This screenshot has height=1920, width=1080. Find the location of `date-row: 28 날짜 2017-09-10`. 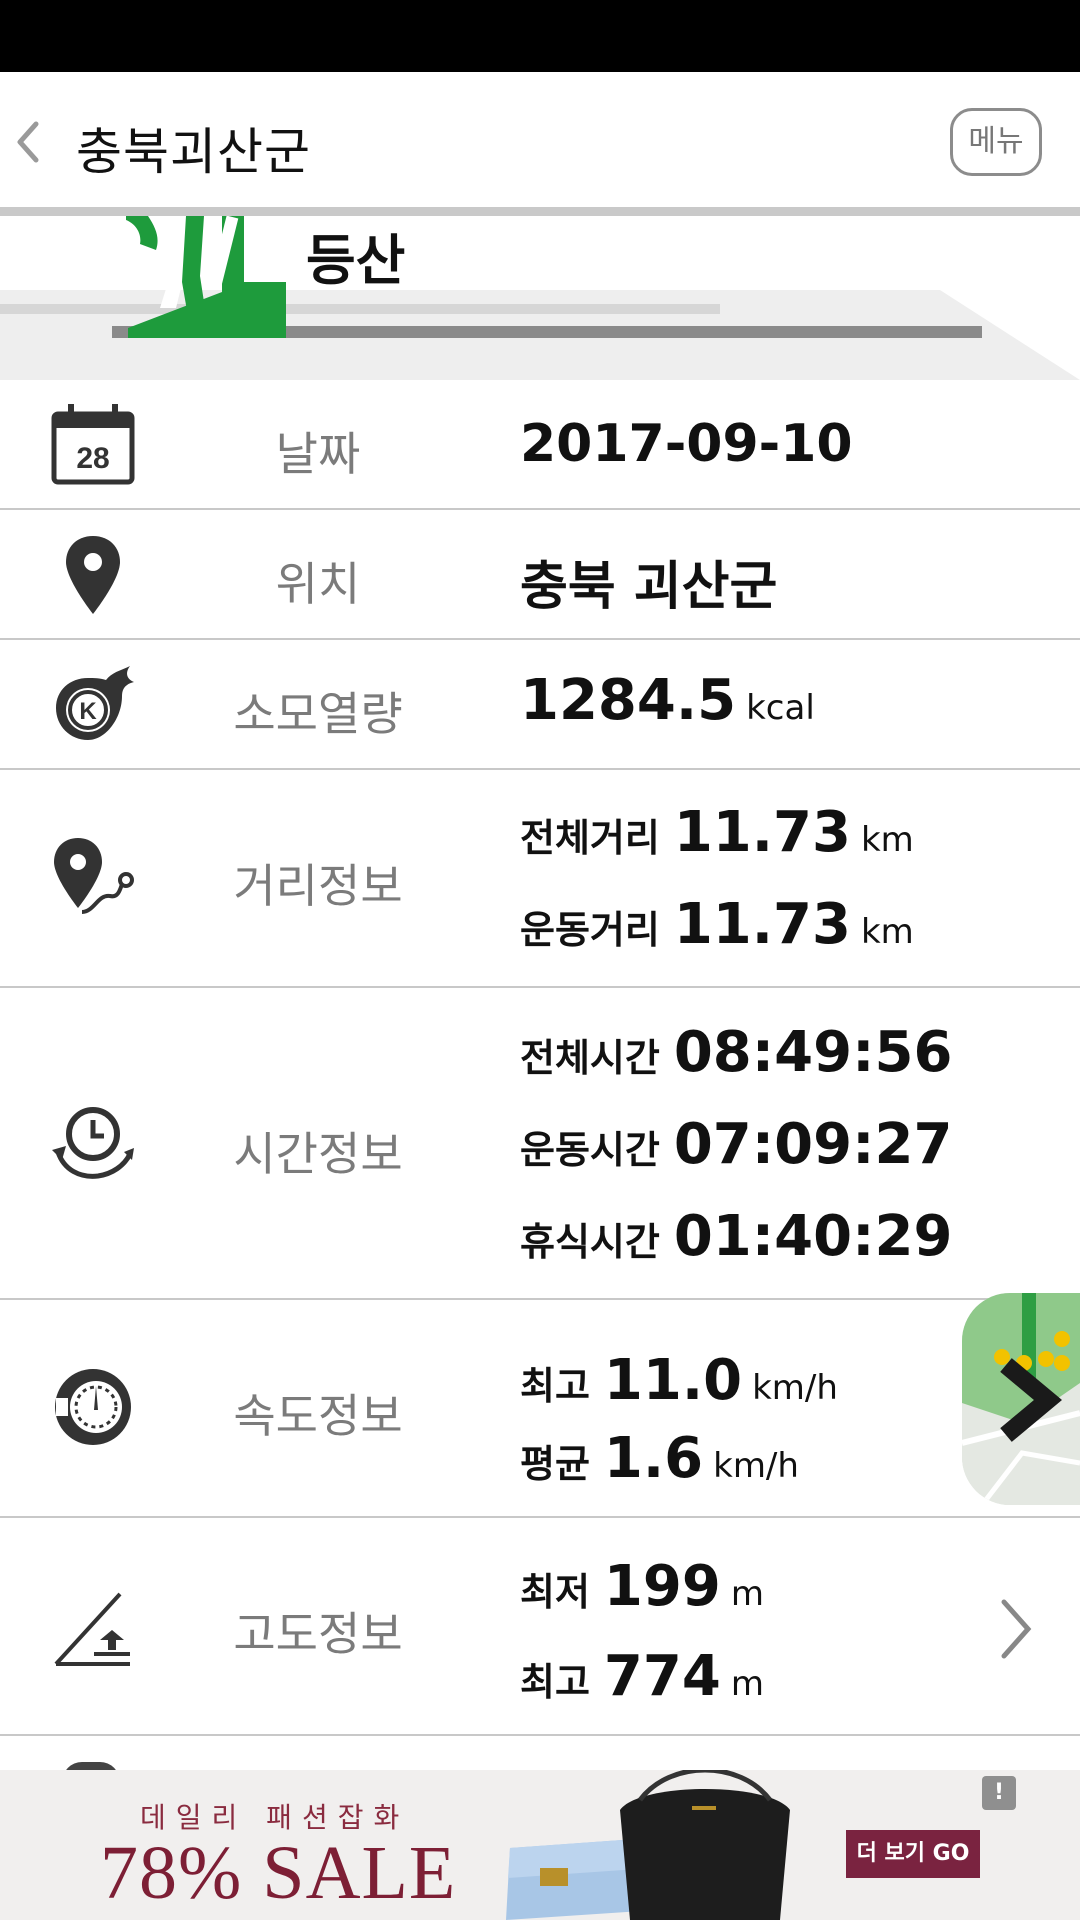

date-row: 28 날짜 2017-09-10 is located at coordinates (540, 445).